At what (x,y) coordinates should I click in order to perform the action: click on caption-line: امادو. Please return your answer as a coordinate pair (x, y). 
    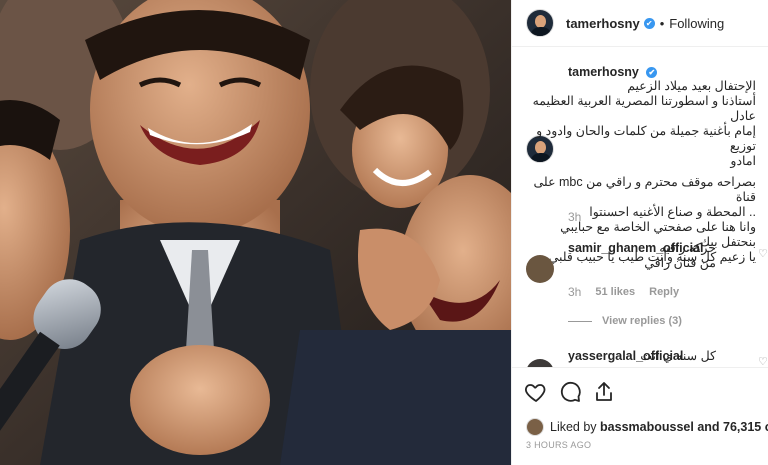
    Looking at the image, I should click on (743, 161).